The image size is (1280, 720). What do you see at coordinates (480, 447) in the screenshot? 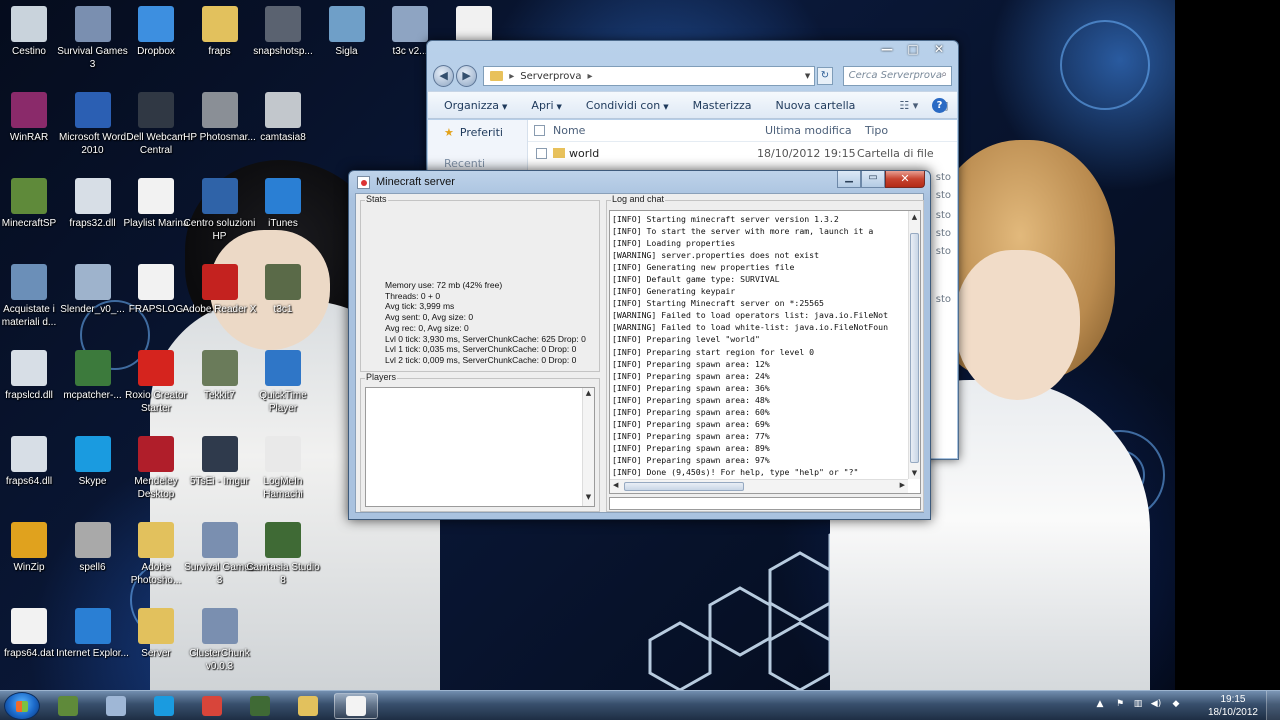
I see `players-list: ▲ ▼` at bounding box center [480, 447].